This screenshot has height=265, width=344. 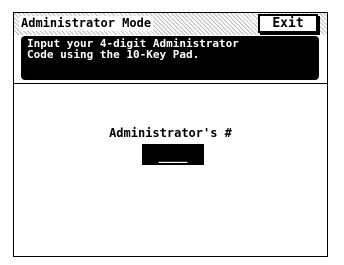 I want to click on window-title: Administrator Mode, so click(x=86, y=23).